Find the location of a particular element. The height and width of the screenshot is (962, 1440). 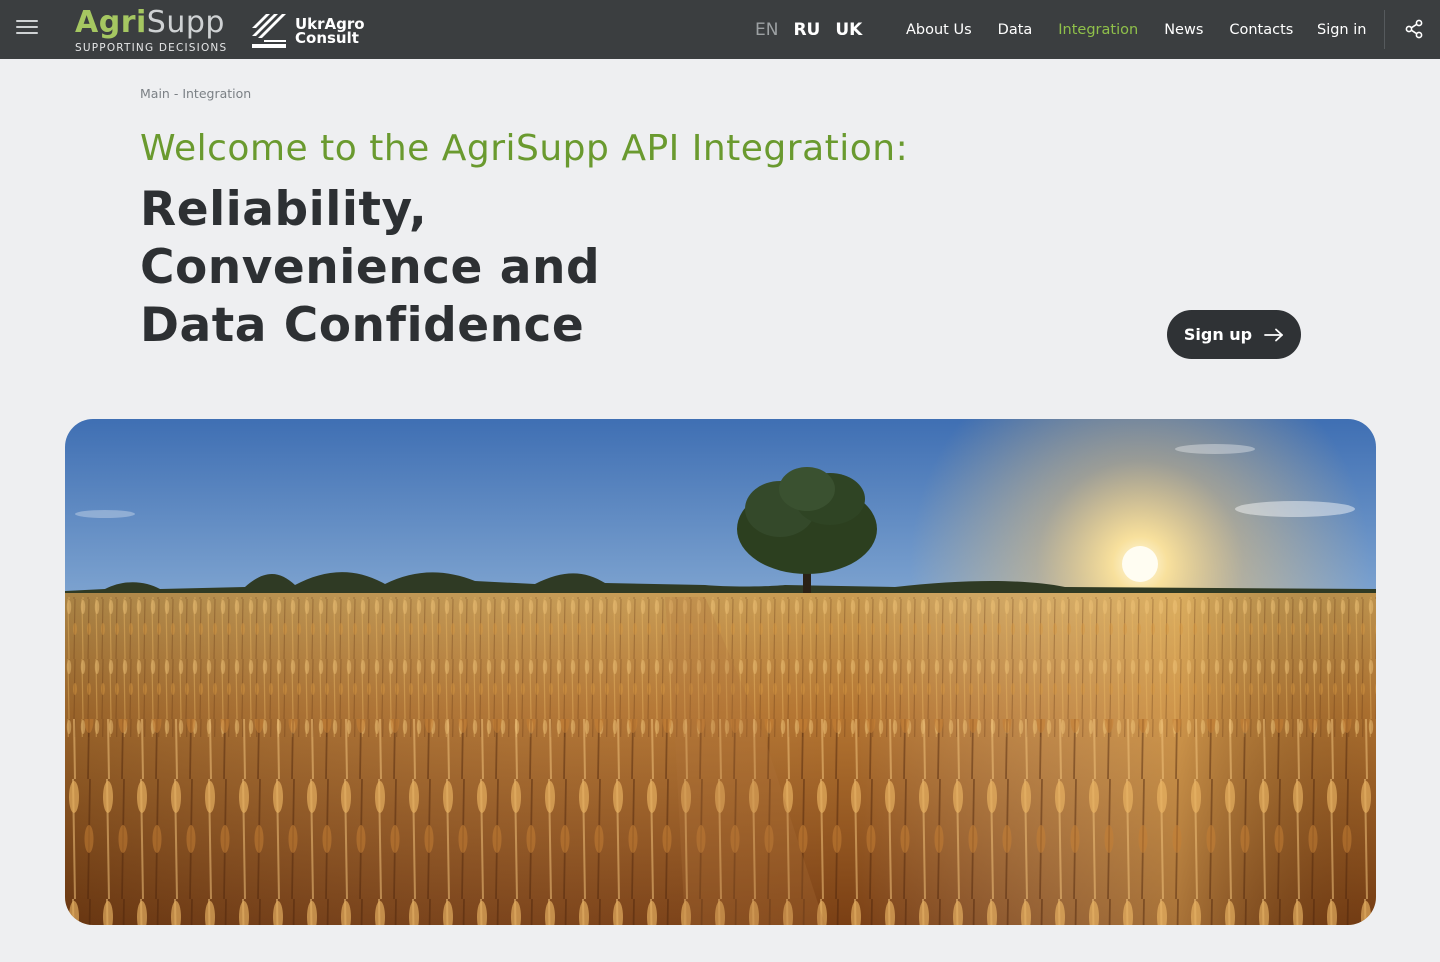

lang-ru: RU is located at coordinates (806, 30).